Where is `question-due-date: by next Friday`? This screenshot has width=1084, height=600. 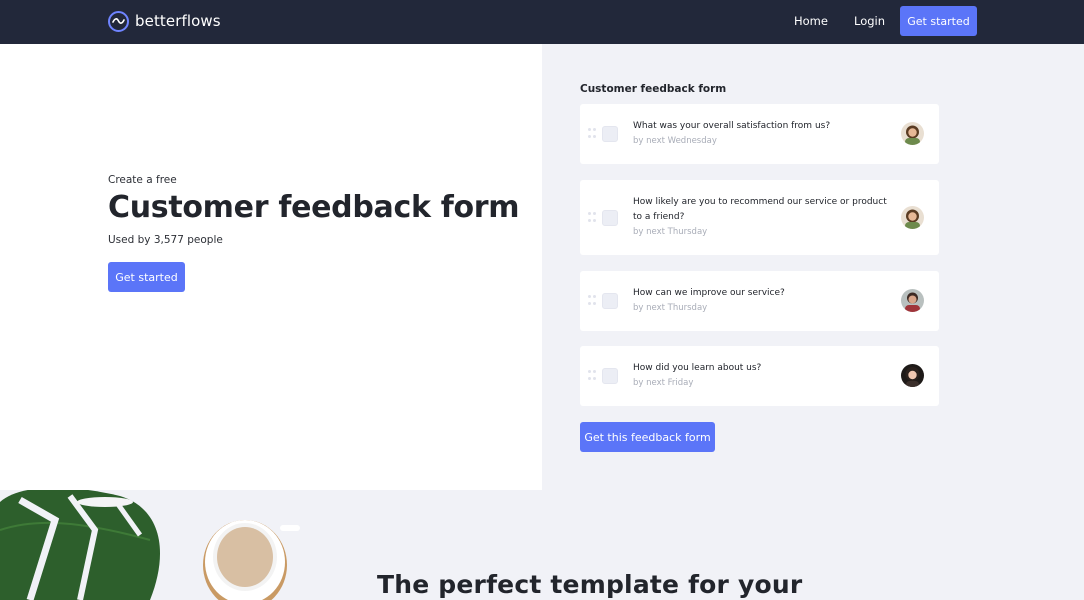
question-due-date: by next Friday is located at coordinates (663, 383).